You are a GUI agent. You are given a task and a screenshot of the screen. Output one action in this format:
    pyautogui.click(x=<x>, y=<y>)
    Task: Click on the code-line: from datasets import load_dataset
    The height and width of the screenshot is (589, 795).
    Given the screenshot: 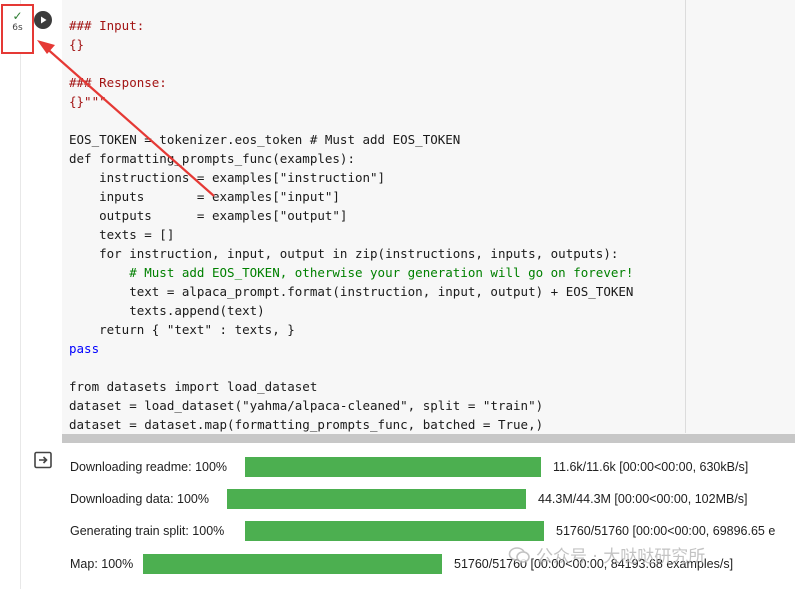 What is the action you would take?
    pyautogui.click(x=193, y=386)
    